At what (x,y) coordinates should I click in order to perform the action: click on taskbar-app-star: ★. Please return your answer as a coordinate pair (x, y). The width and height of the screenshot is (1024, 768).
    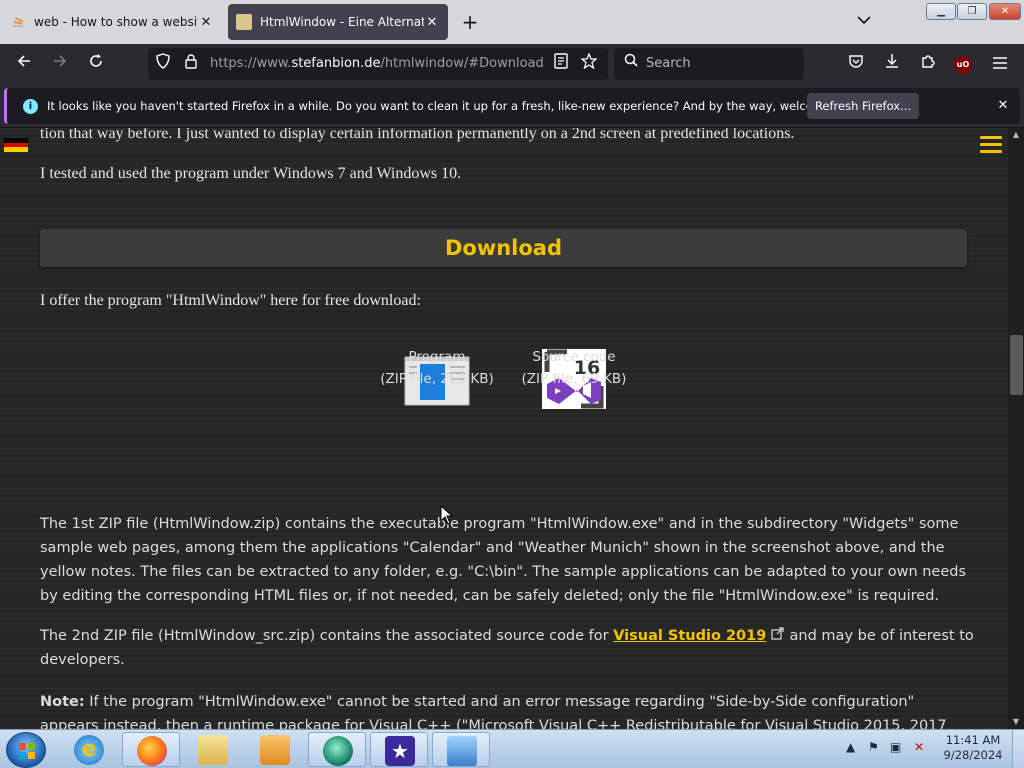
    Looking at the image, I should click on (399, 749).